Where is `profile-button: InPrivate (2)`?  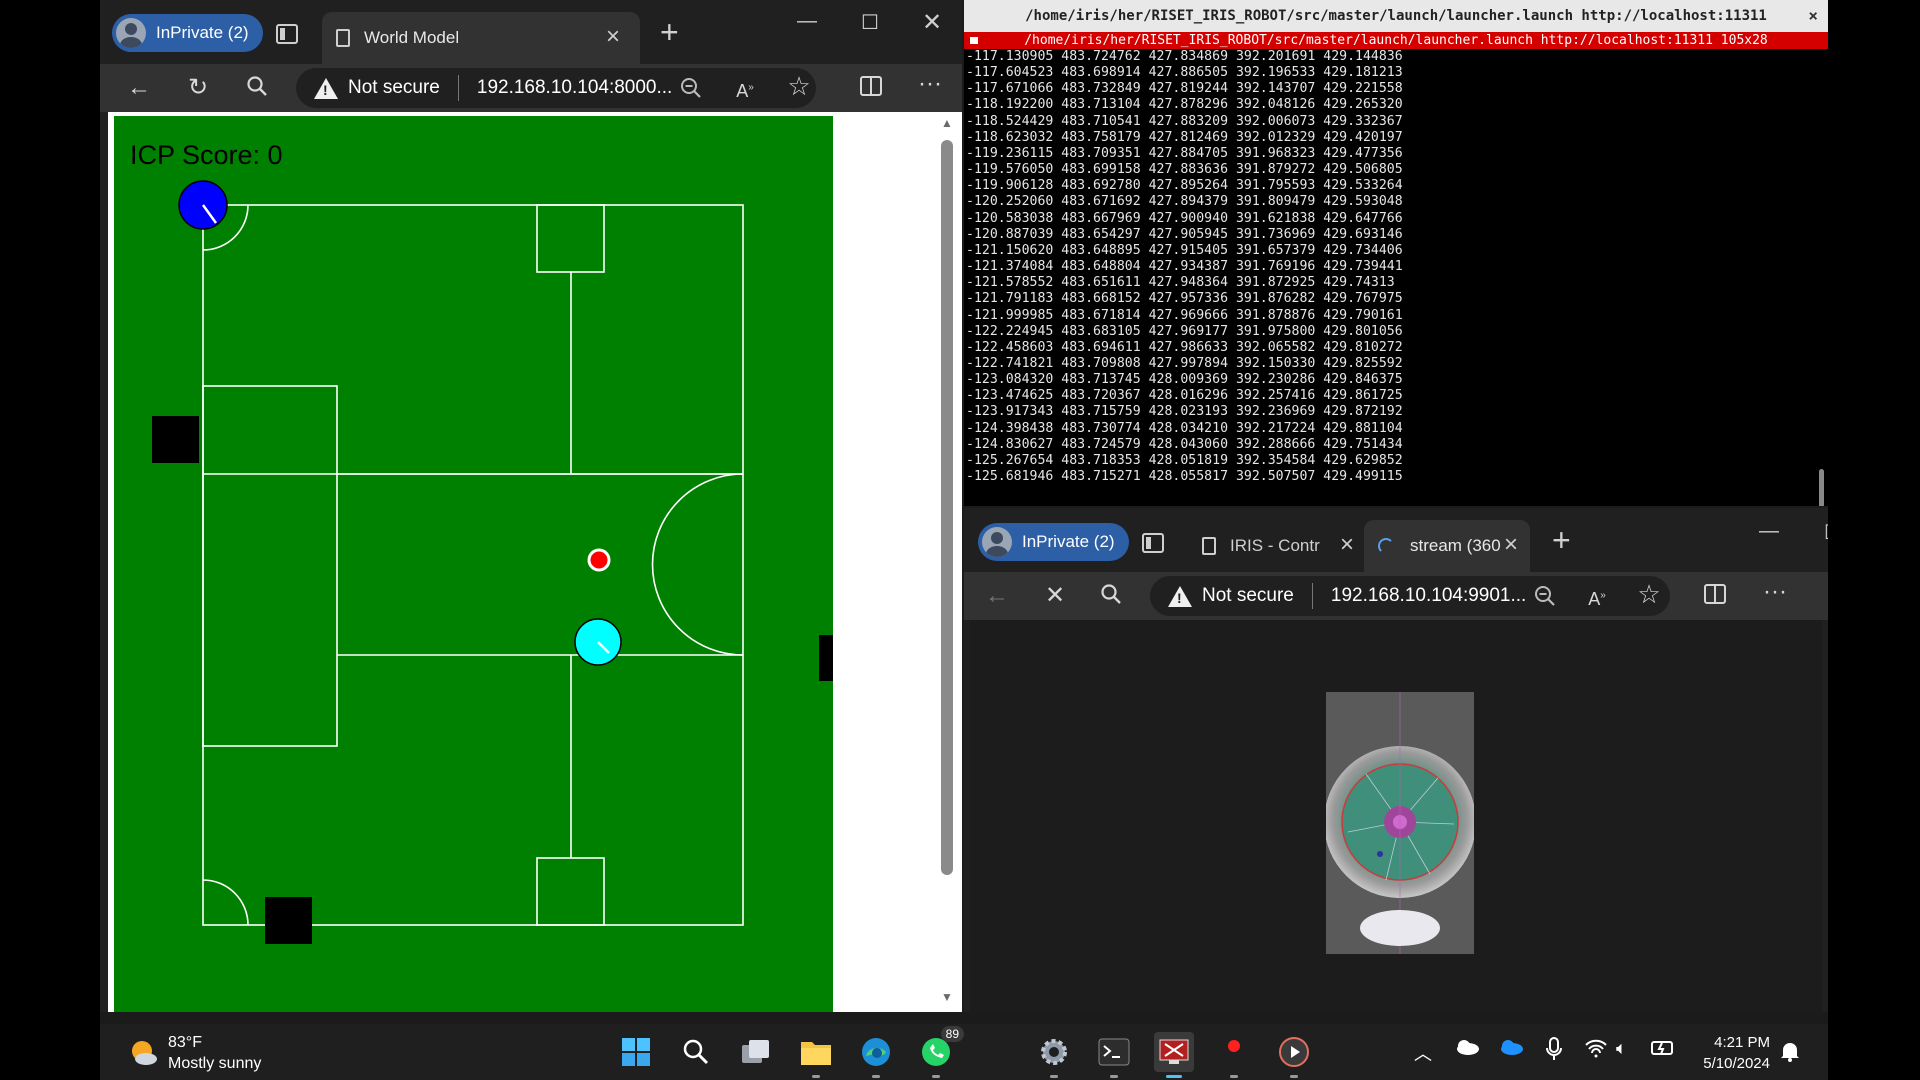 profile-button: InPrivate (2) is located at coordinates (187, 33).